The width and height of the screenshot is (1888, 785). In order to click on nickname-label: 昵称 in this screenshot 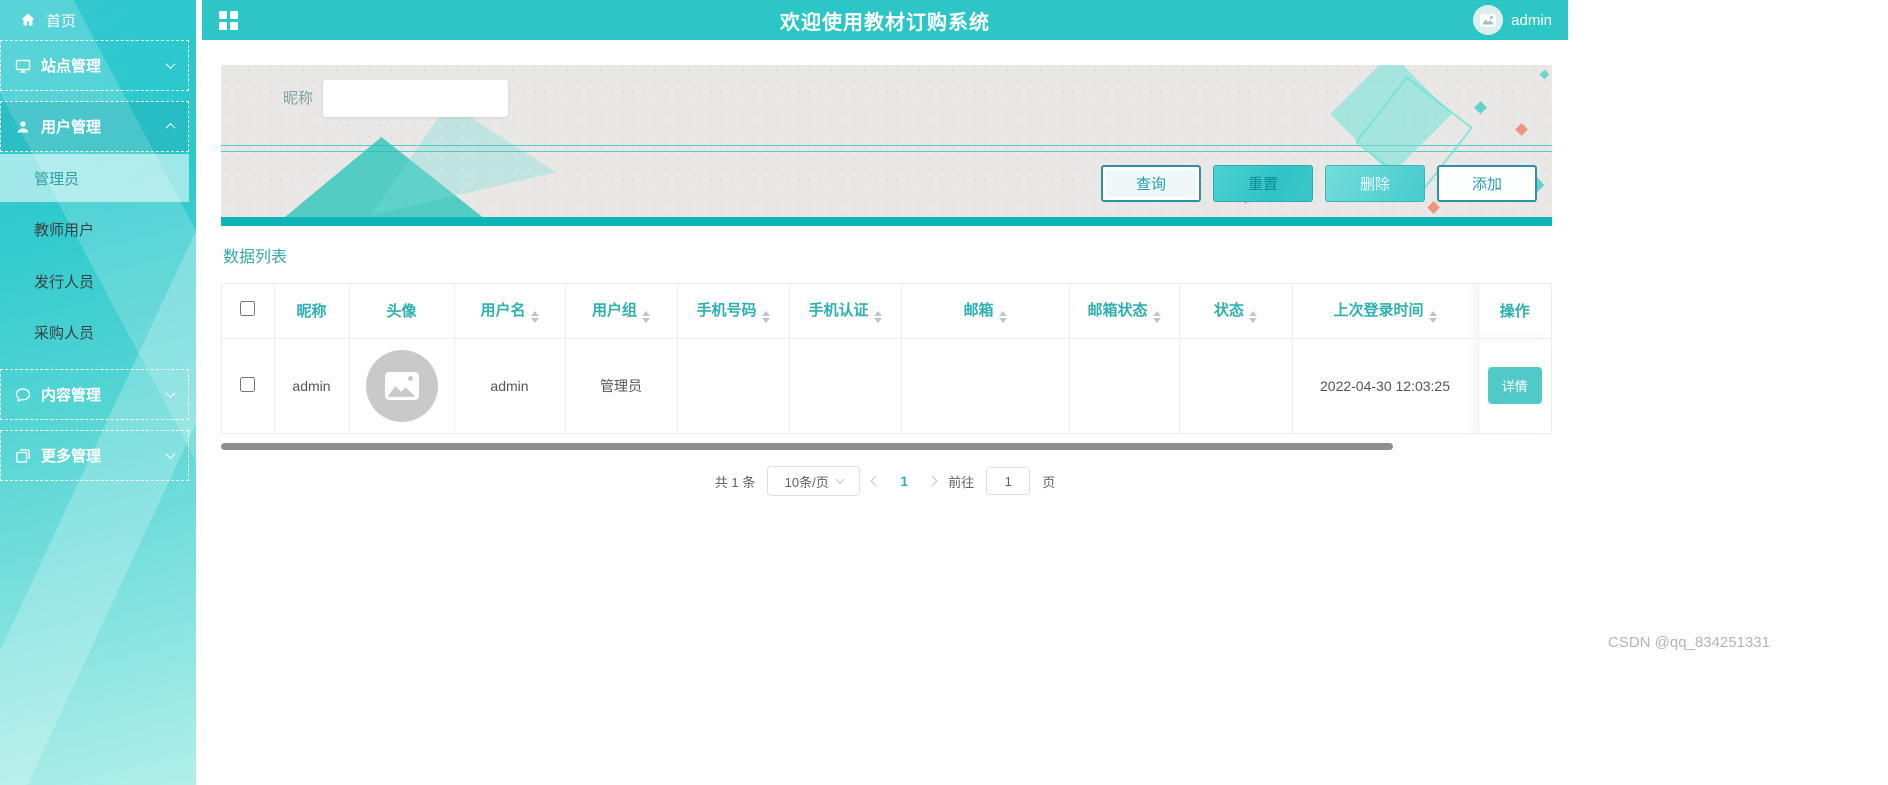, I will do `click(298, 98)`.